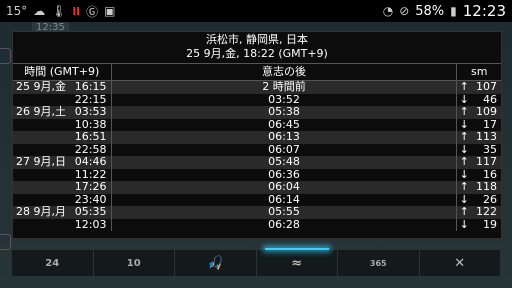  I want to click on tide-row: 26 9月,土 03:53 05:38 ↑ 109, so click(257, 112).